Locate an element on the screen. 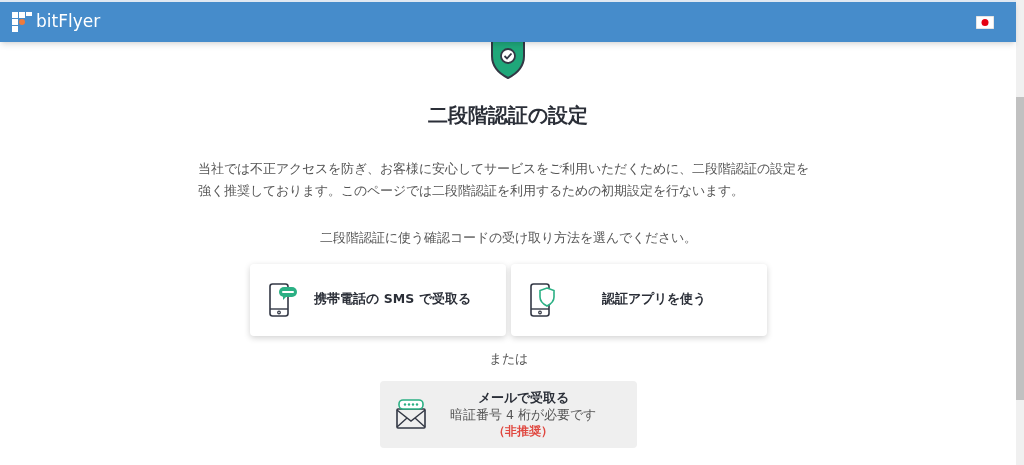 Image resolution: width=1024 pixels, height=465 pixels. scrollbar is located at coordinates (1020, 232).